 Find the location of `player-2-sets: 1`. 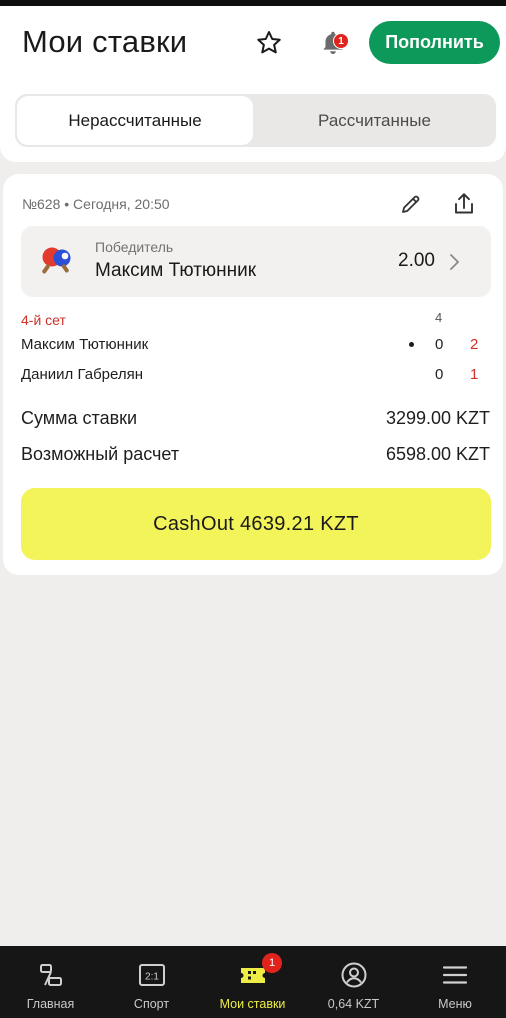

player-2-sets: 1 is located at coordinates (474, 374).